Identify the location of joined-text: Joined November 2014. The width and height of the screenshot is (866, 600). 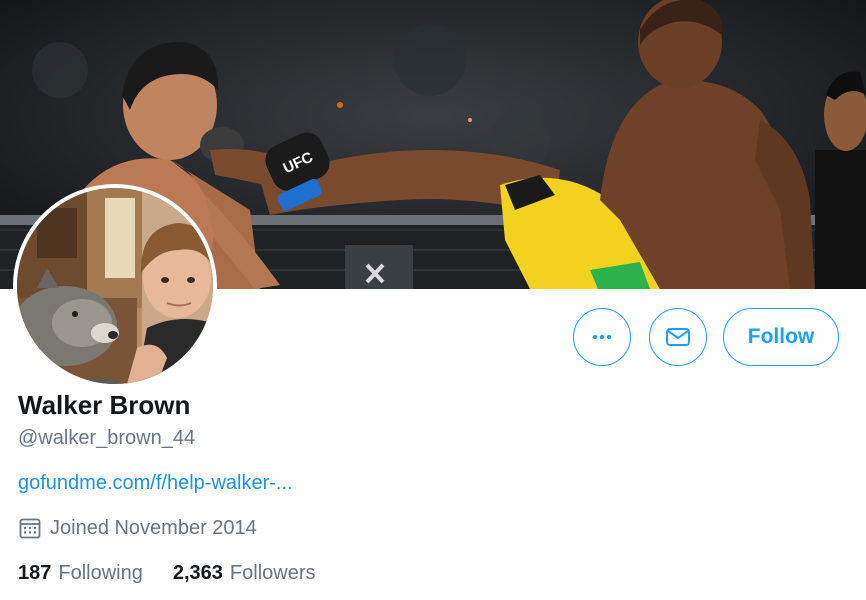
(153, 527).